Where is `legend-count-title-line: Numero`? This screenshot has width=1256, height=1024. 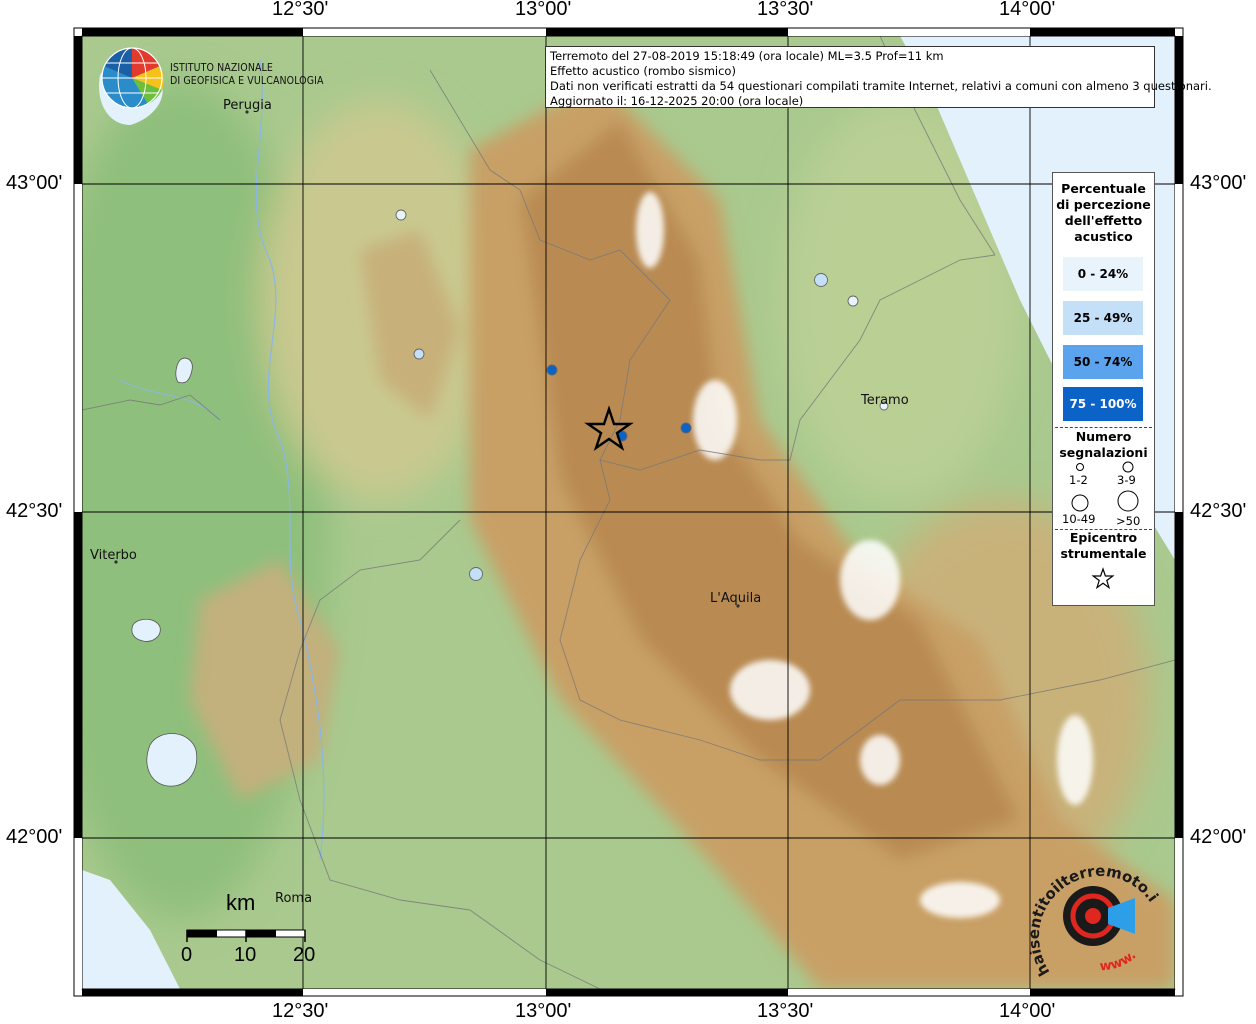
legend-count-title-line: Numero is located at coordinates (1103, 436).